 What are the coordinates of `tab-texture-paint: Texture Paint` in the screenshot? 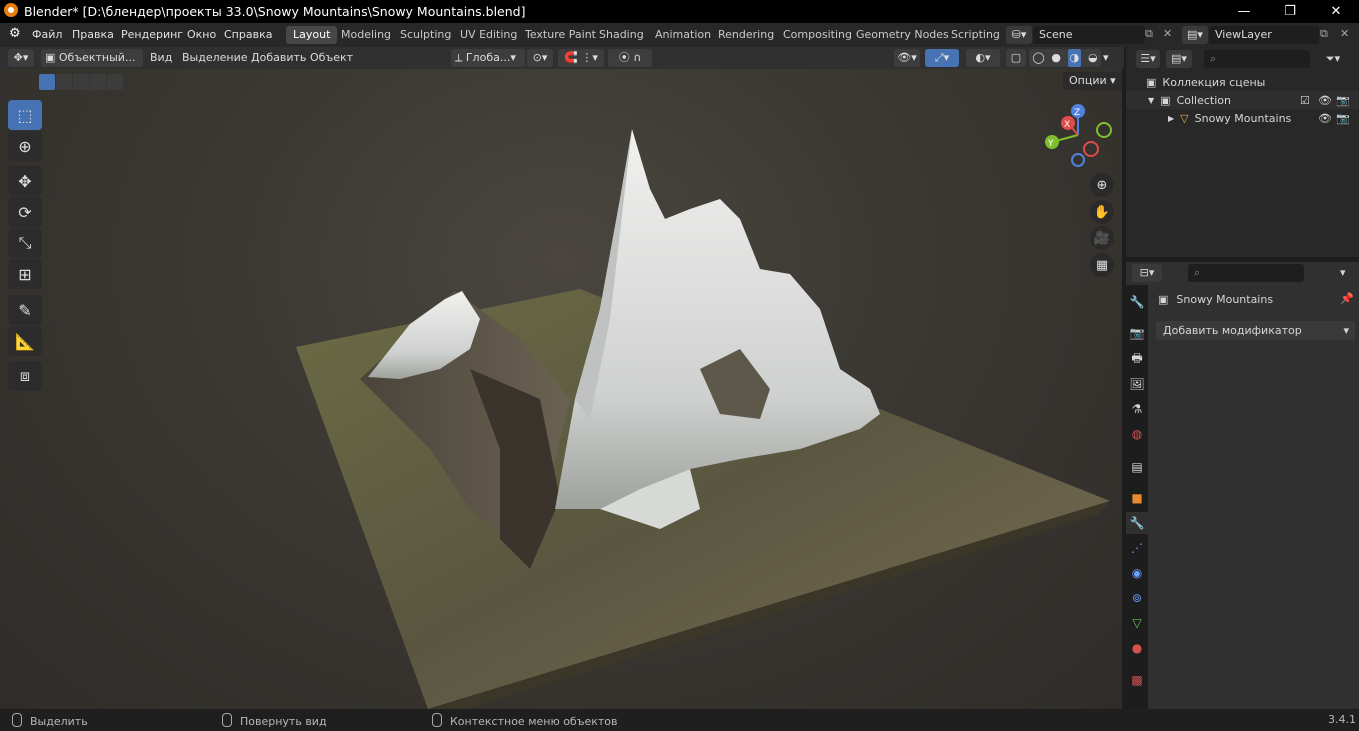 It's located at (560, 35).